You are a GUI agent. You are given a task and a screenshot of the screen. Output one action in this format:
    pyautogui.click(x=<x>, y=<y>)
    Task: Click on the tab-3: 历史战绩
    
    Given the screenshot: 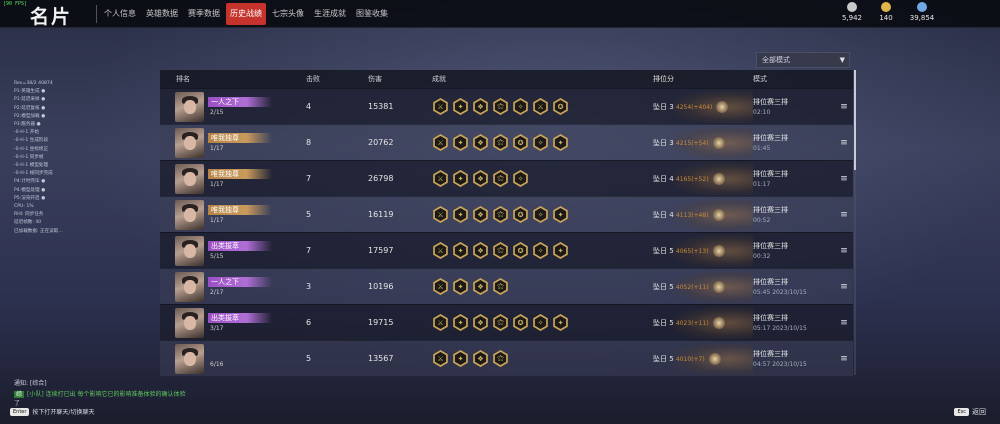 What is the action you would take?
    pyautogui.click(x=246, y=14)
    